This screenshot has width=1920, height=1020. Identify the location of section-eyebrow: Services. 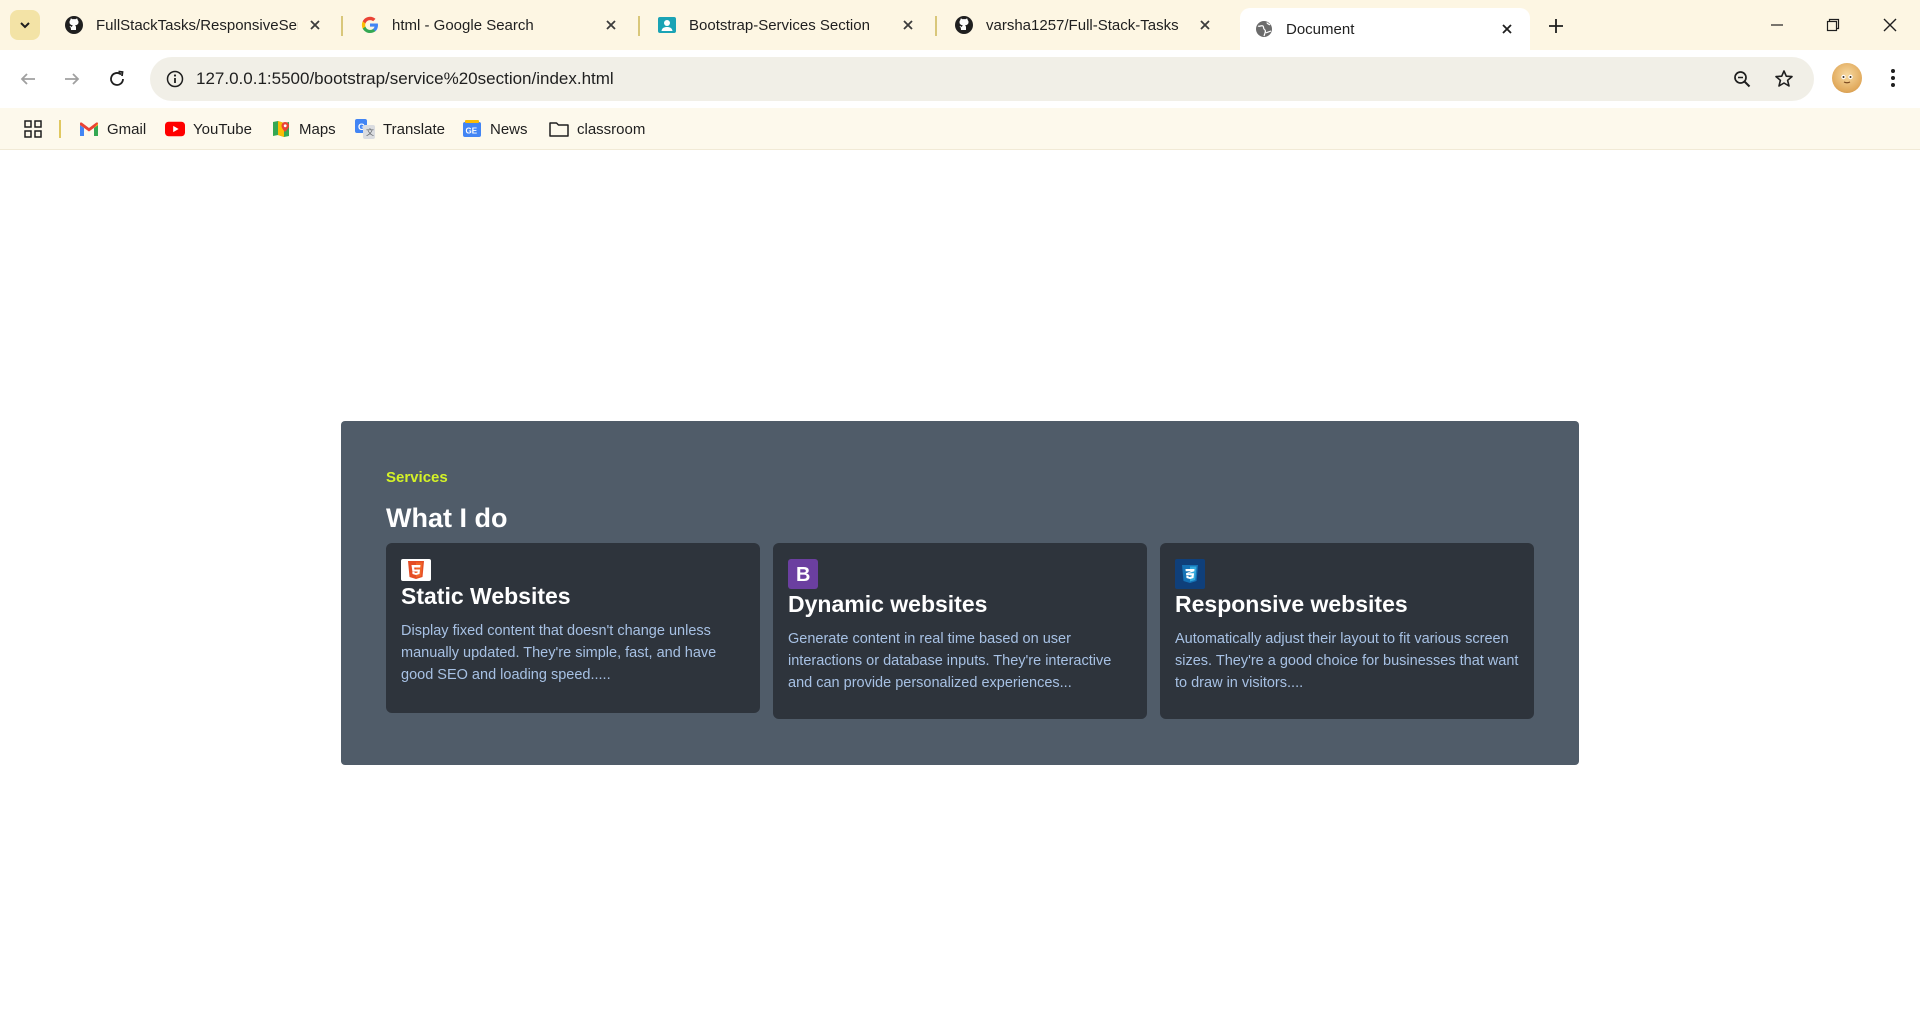
(417, 477).